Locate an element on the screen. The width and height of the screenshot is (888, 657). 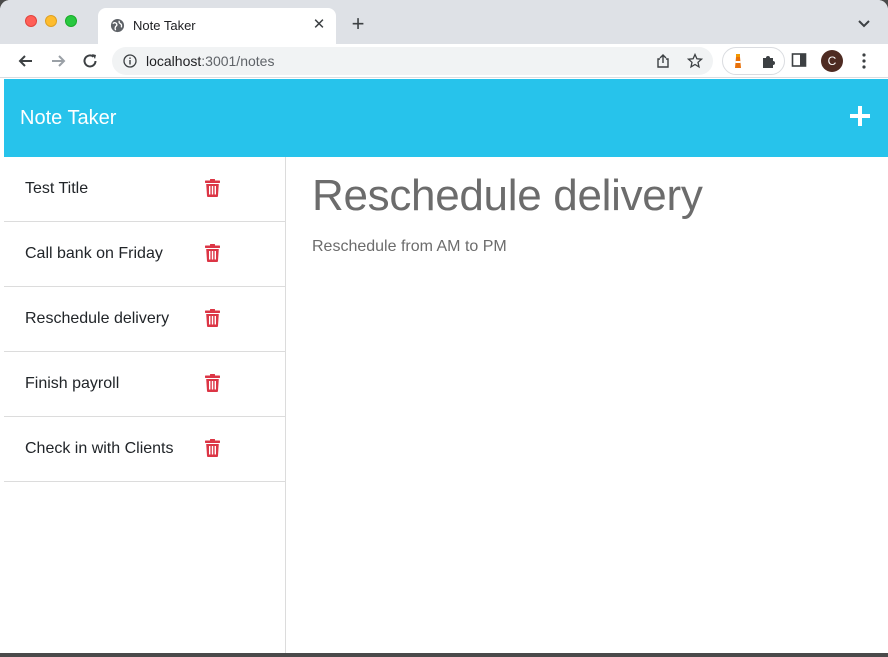
url-text: localhost:3001/notes is located at coordinates (210, 61).